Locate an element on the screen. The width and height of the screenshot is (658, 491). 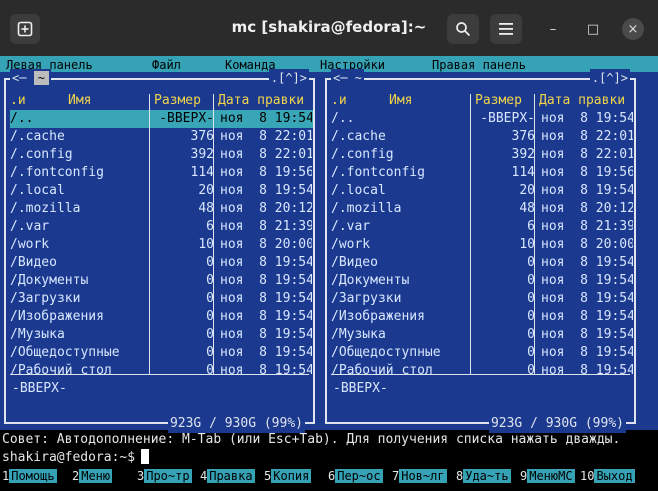
fkey-4: 4 Правка is located at coordinates (227, 476).